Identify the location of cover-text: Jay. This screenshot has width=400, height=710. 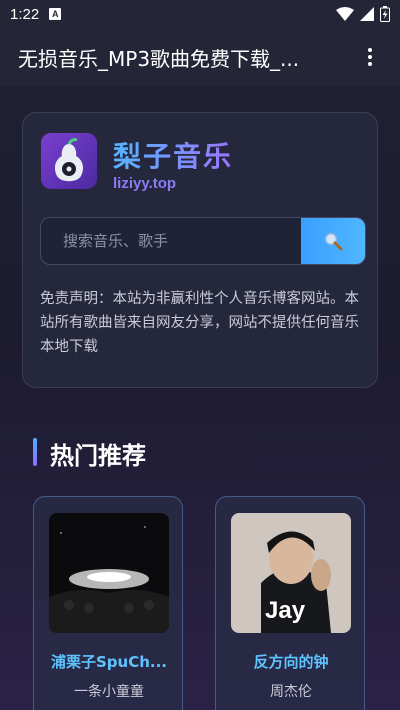
(285, 610).